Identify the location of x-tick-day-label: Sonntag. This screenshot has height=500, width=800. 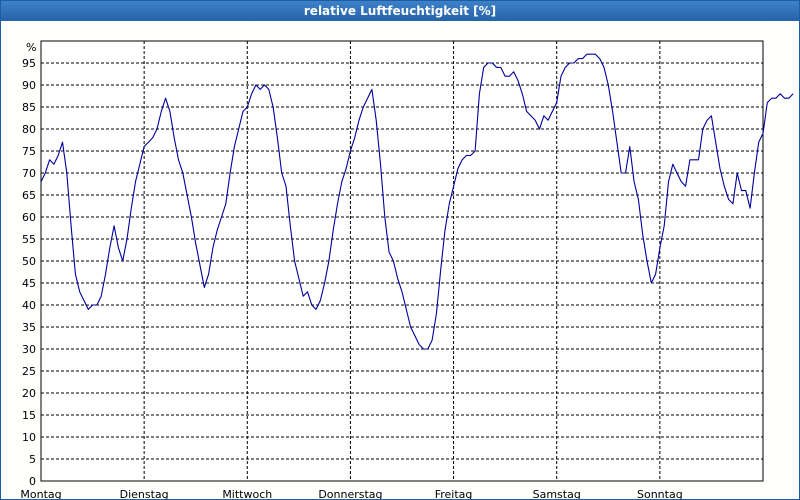
(660, 493).